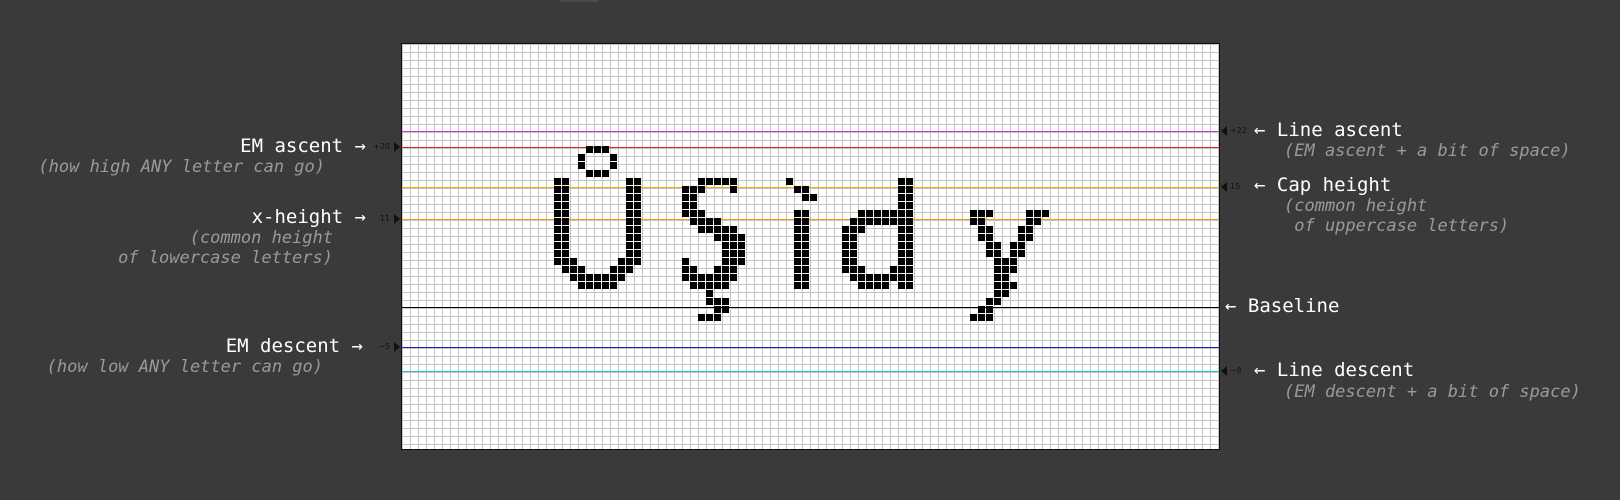 This screenshot has height=500, width=1620. What do you see at coordinates (1238, 130) in the screenshot?
I see `tick-line-ascent: +22` at bounding box center [1238, 130].